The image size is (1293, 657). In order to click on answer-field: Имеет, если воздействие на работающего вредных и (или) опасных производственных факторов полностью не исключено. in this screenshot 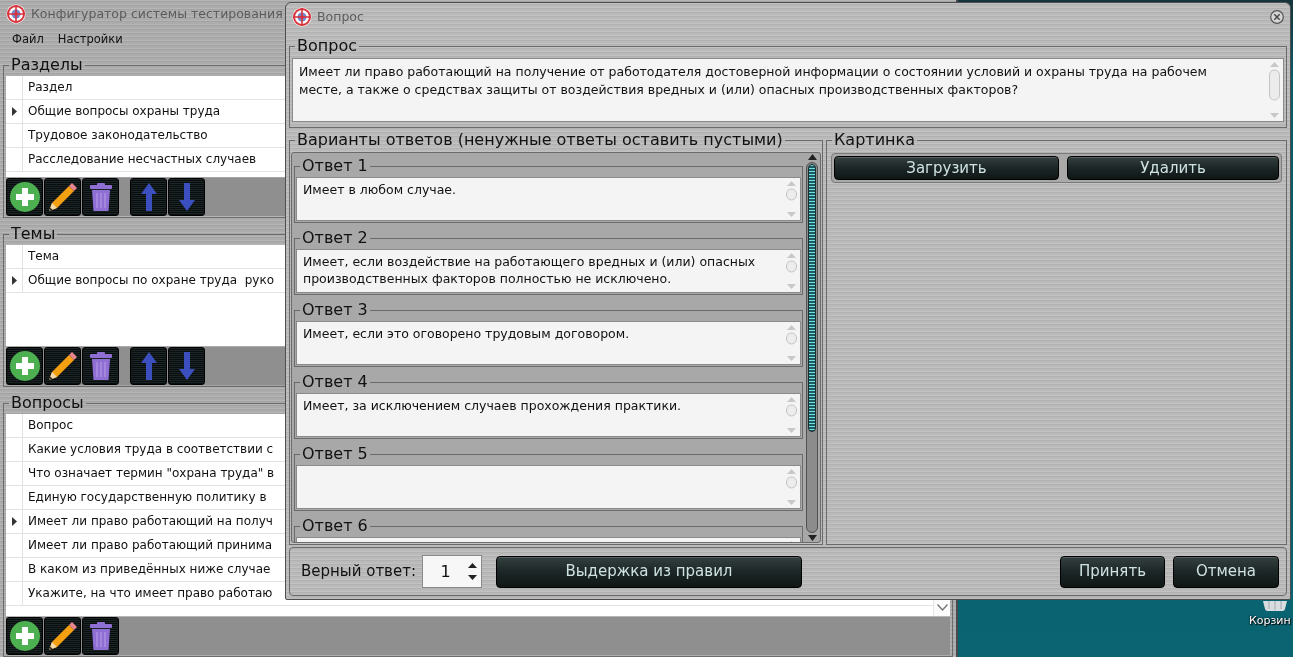, I will do `click(548, 271)`.